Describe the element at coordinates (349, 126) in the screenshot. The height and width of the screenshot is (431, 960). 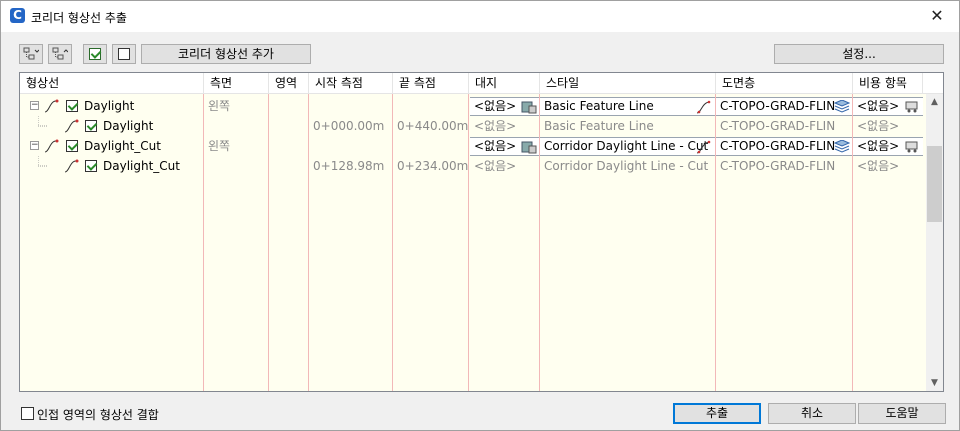
I see `start-station-value: 0+000.00m` at that location.